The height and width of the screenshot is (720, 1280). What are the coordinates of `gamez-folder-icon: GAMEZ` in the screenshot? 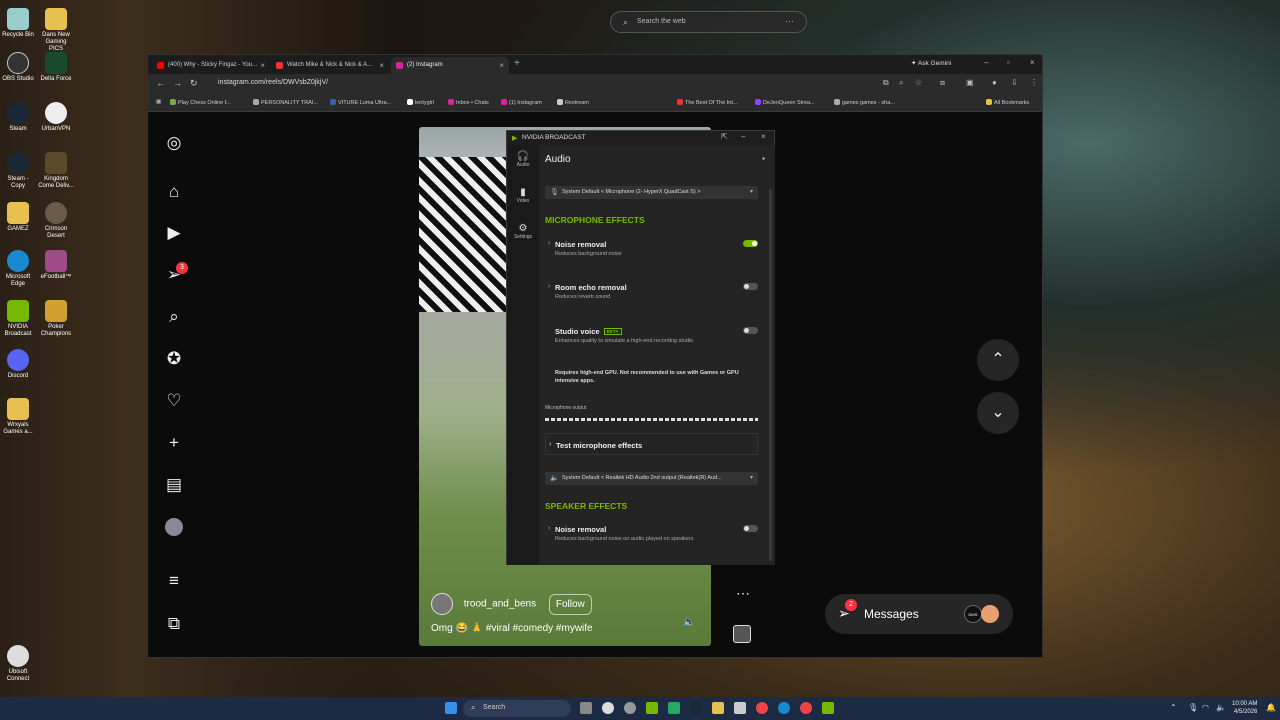 It's located at (18, 217).